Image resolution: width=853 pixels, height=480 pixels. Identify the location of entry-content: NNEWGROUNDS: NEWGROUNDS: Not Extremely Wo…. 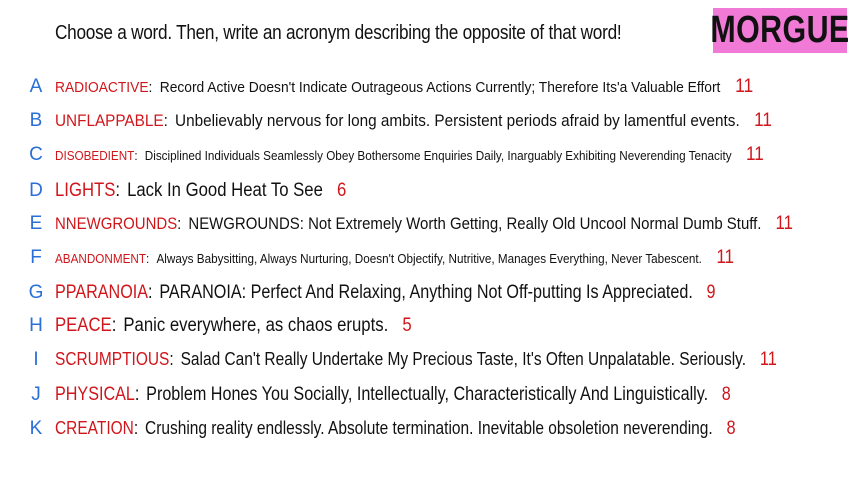
(424, 224).